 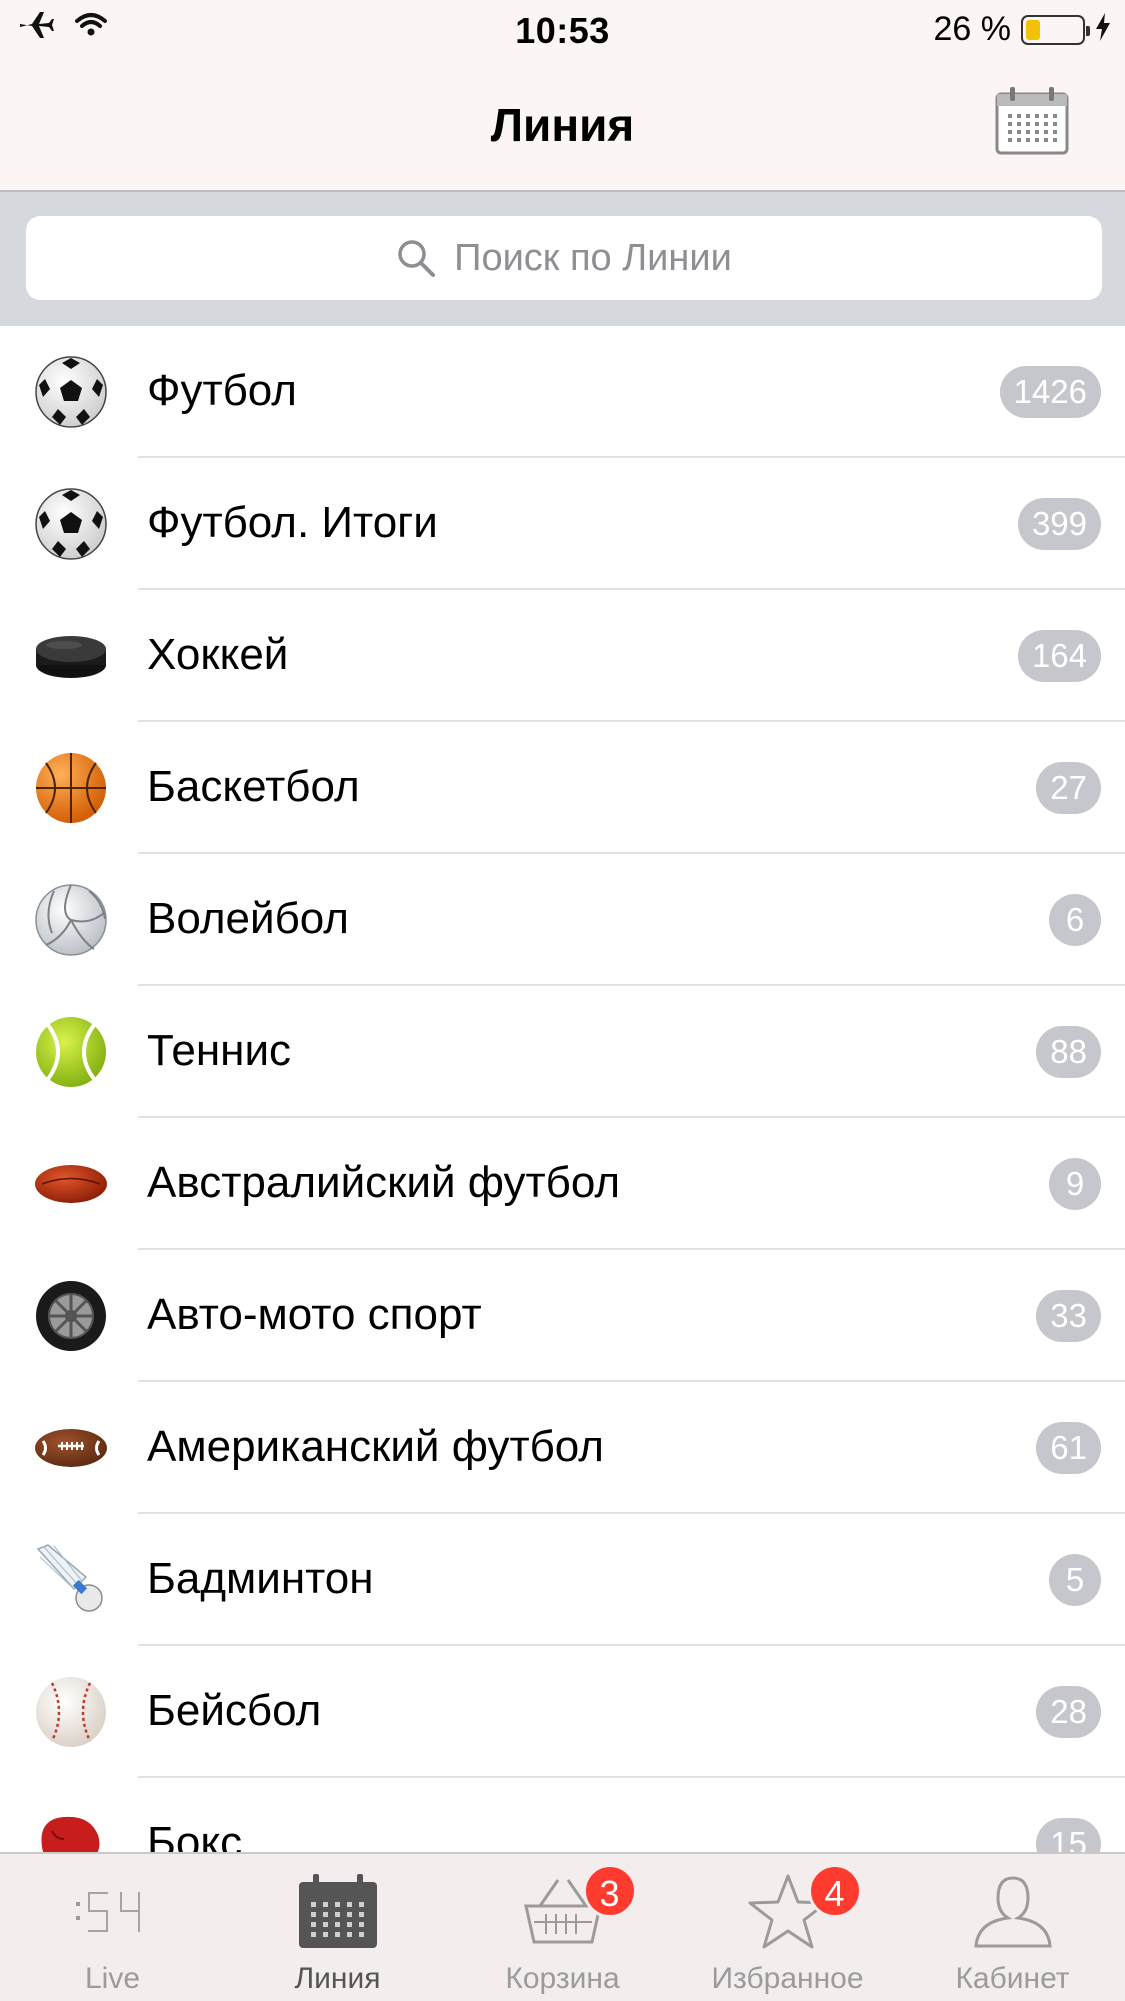 I want to click on tab-live-24: Live, so click(x=112, y=1927).